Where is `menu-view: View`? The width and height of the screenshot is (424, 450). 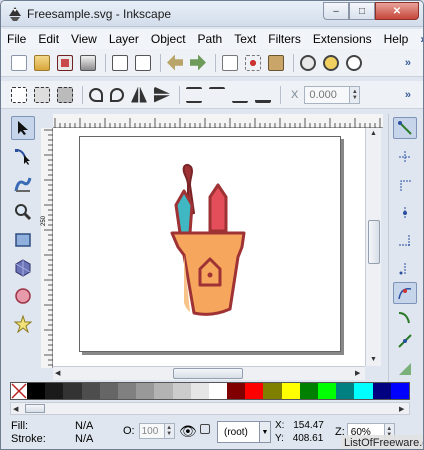
menu-view: View is located at coordinates (84, 39).